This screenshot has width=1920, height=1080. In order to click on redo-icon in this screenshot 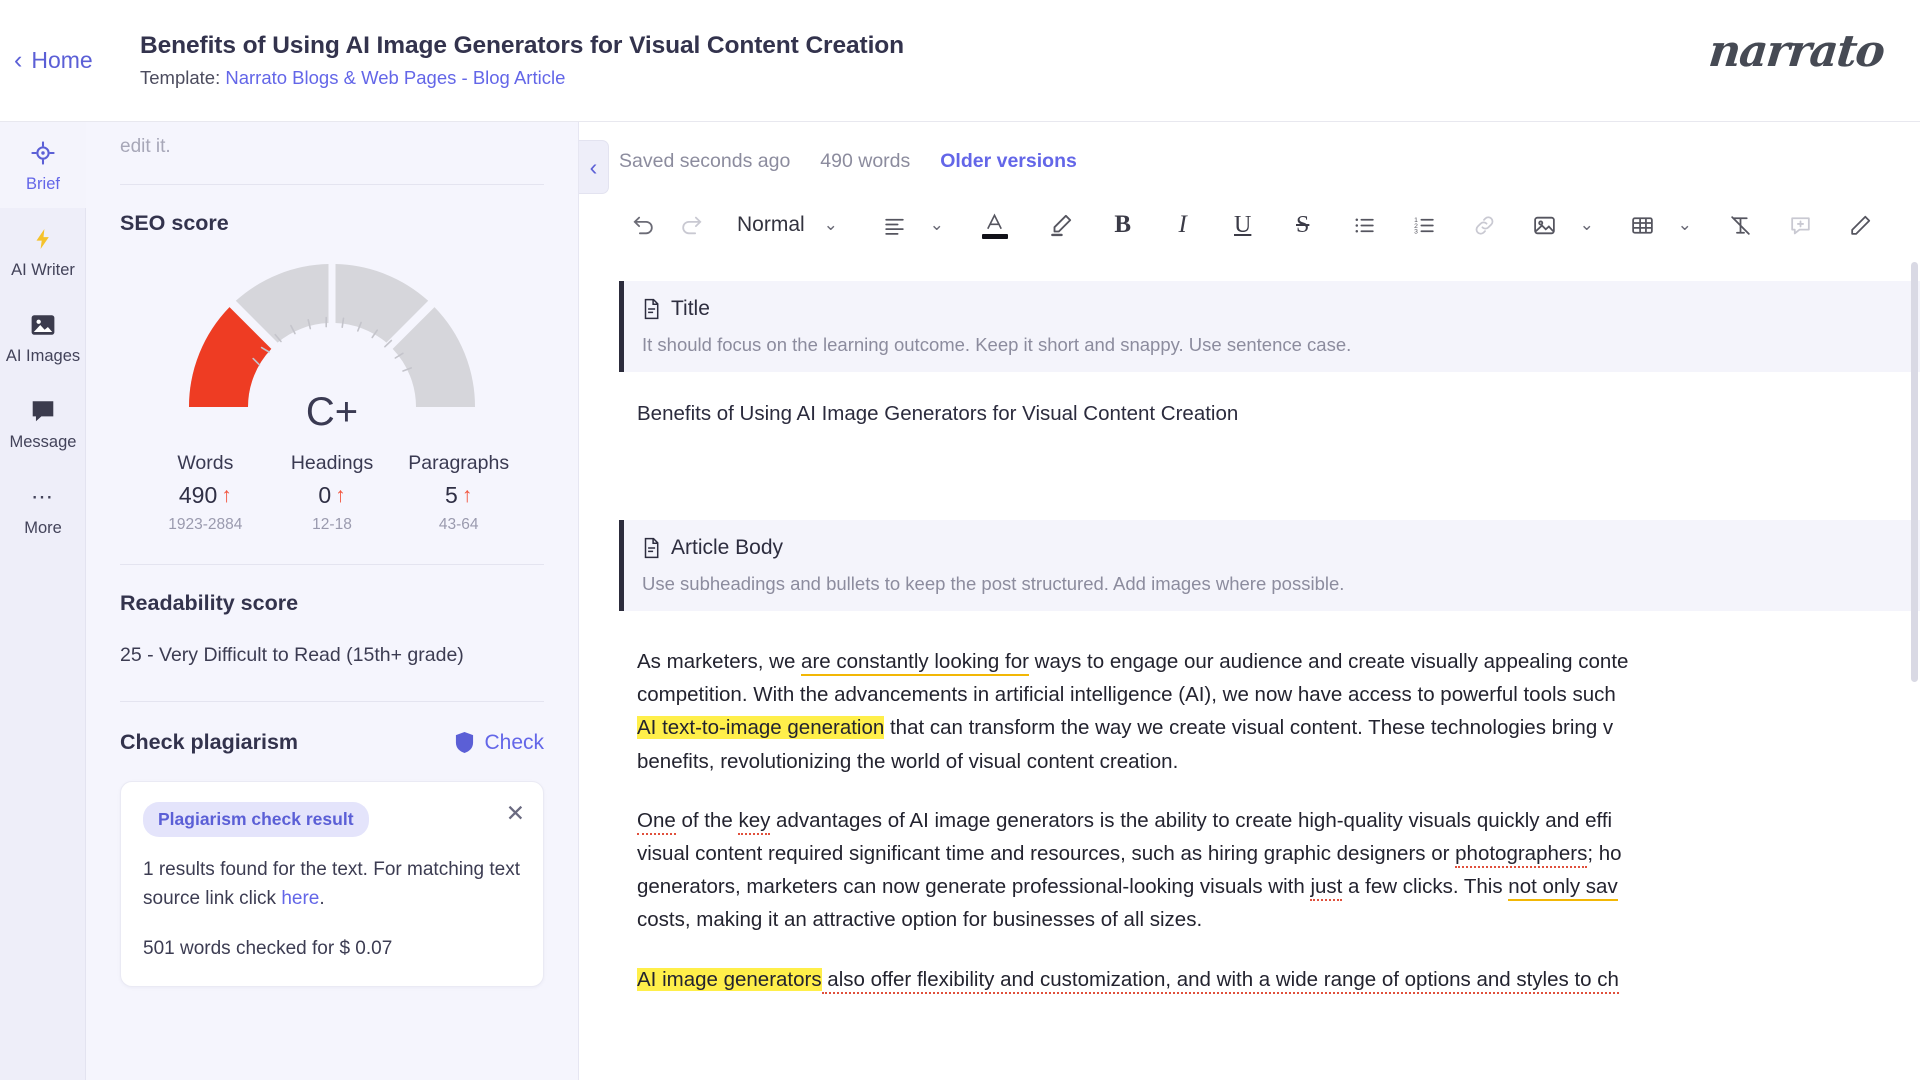, I will do `click(691, 225)`.